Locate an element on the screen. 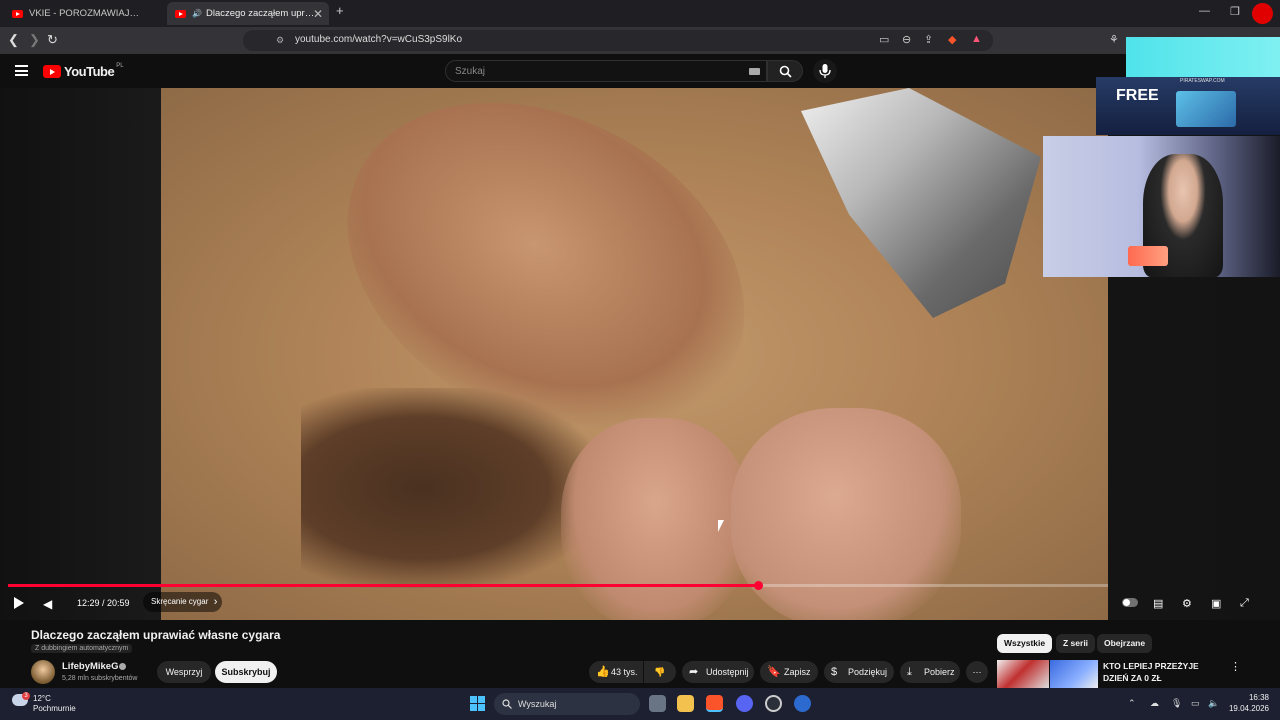  search-button is located at coordinates (785, 71).